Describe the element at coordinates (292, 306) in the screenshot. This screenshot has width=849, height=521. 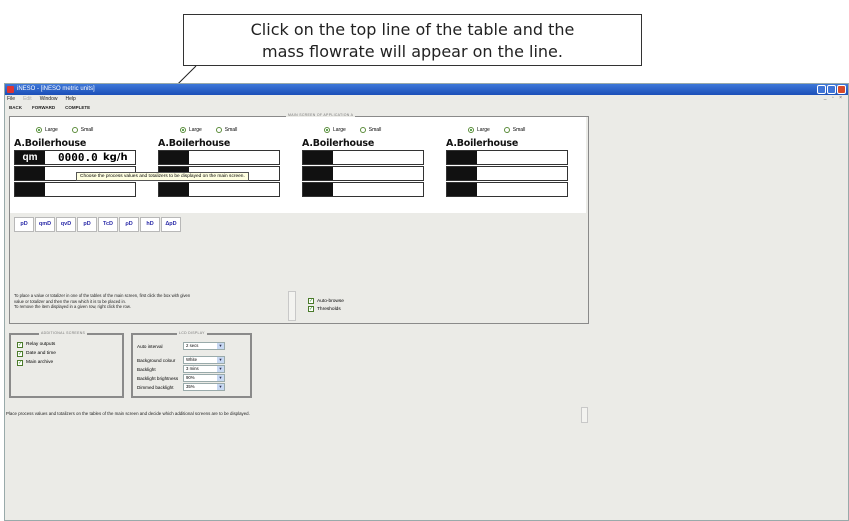
I see `hint-scrollbar` at that location.